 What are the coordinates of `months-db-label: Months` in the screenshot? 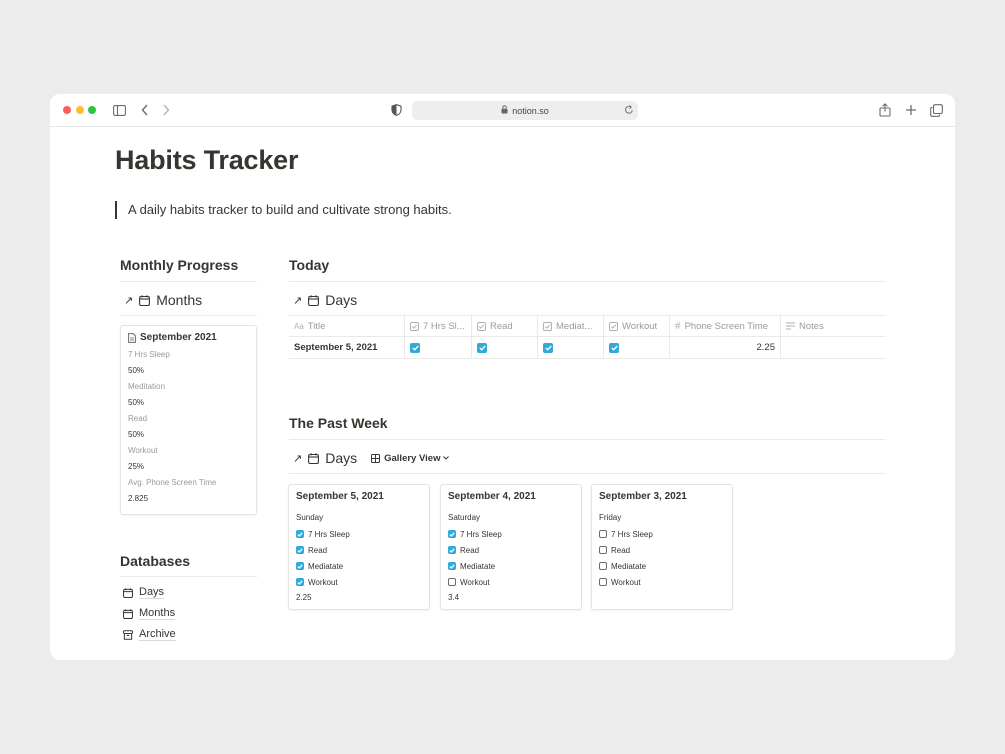 It's located at (179, 300).